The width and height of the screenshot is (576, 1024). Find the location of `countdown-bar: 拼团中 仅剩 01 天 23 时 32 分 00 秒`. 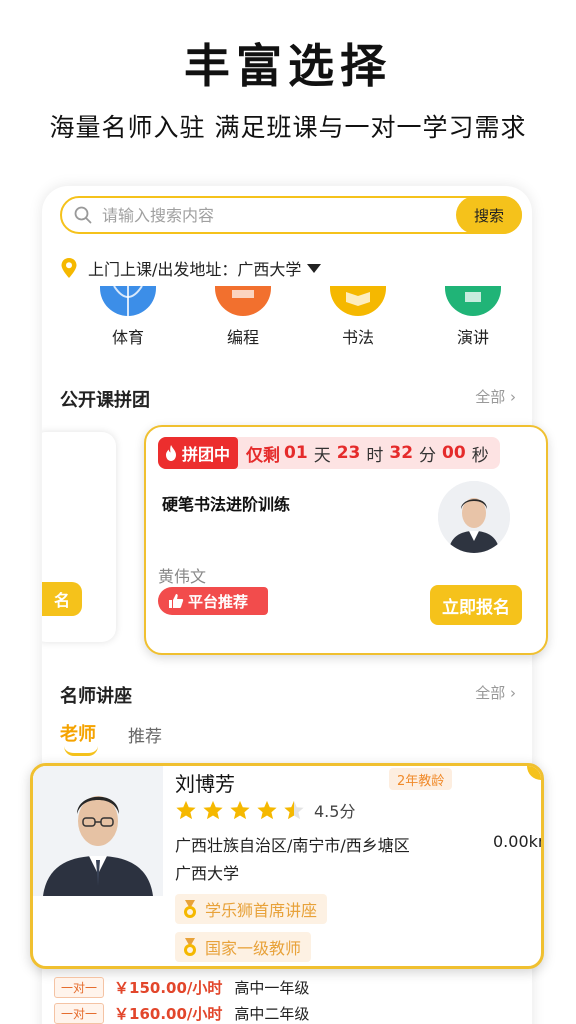

countdown-bar: 拼团中 仅剩 01 天 23 时 32 分 00 秒 is located at coordinates (329, 453).